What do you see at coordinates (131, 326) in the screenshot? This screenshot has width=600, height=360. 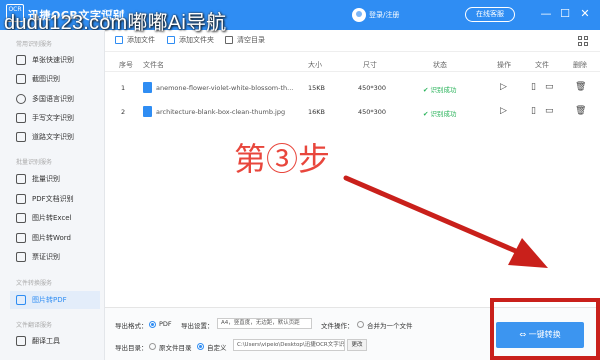 I see `format-label: 导出格式：` at bounding box center [131, 326].